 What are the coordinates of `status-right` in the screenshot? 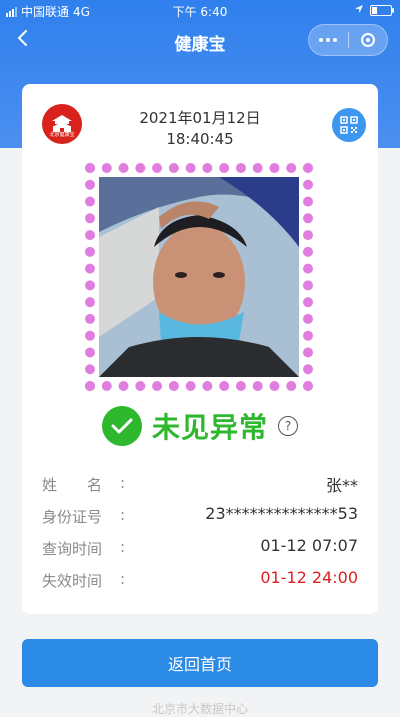 It's located at (374, 10).